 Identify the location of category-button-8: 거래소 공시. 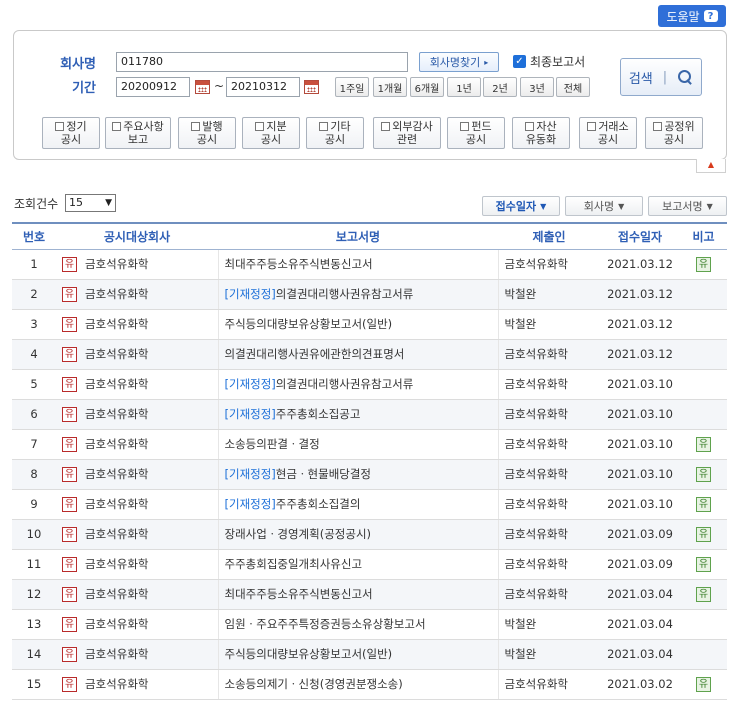
(608, 133).